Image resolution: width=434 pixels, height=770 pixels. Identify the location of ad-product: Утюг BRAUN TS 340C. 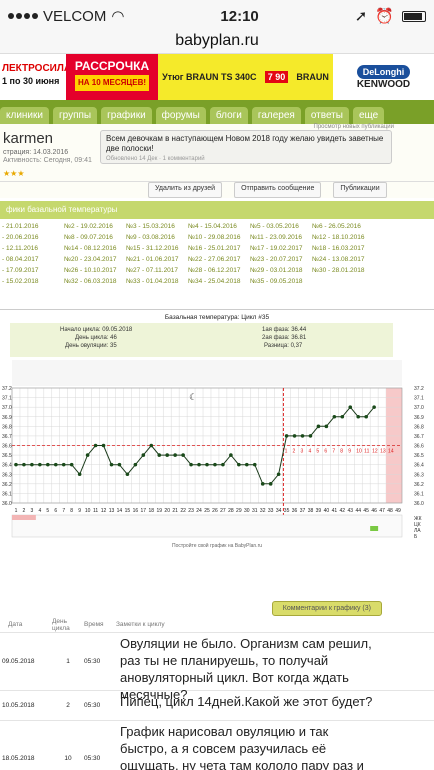
(209, 77).